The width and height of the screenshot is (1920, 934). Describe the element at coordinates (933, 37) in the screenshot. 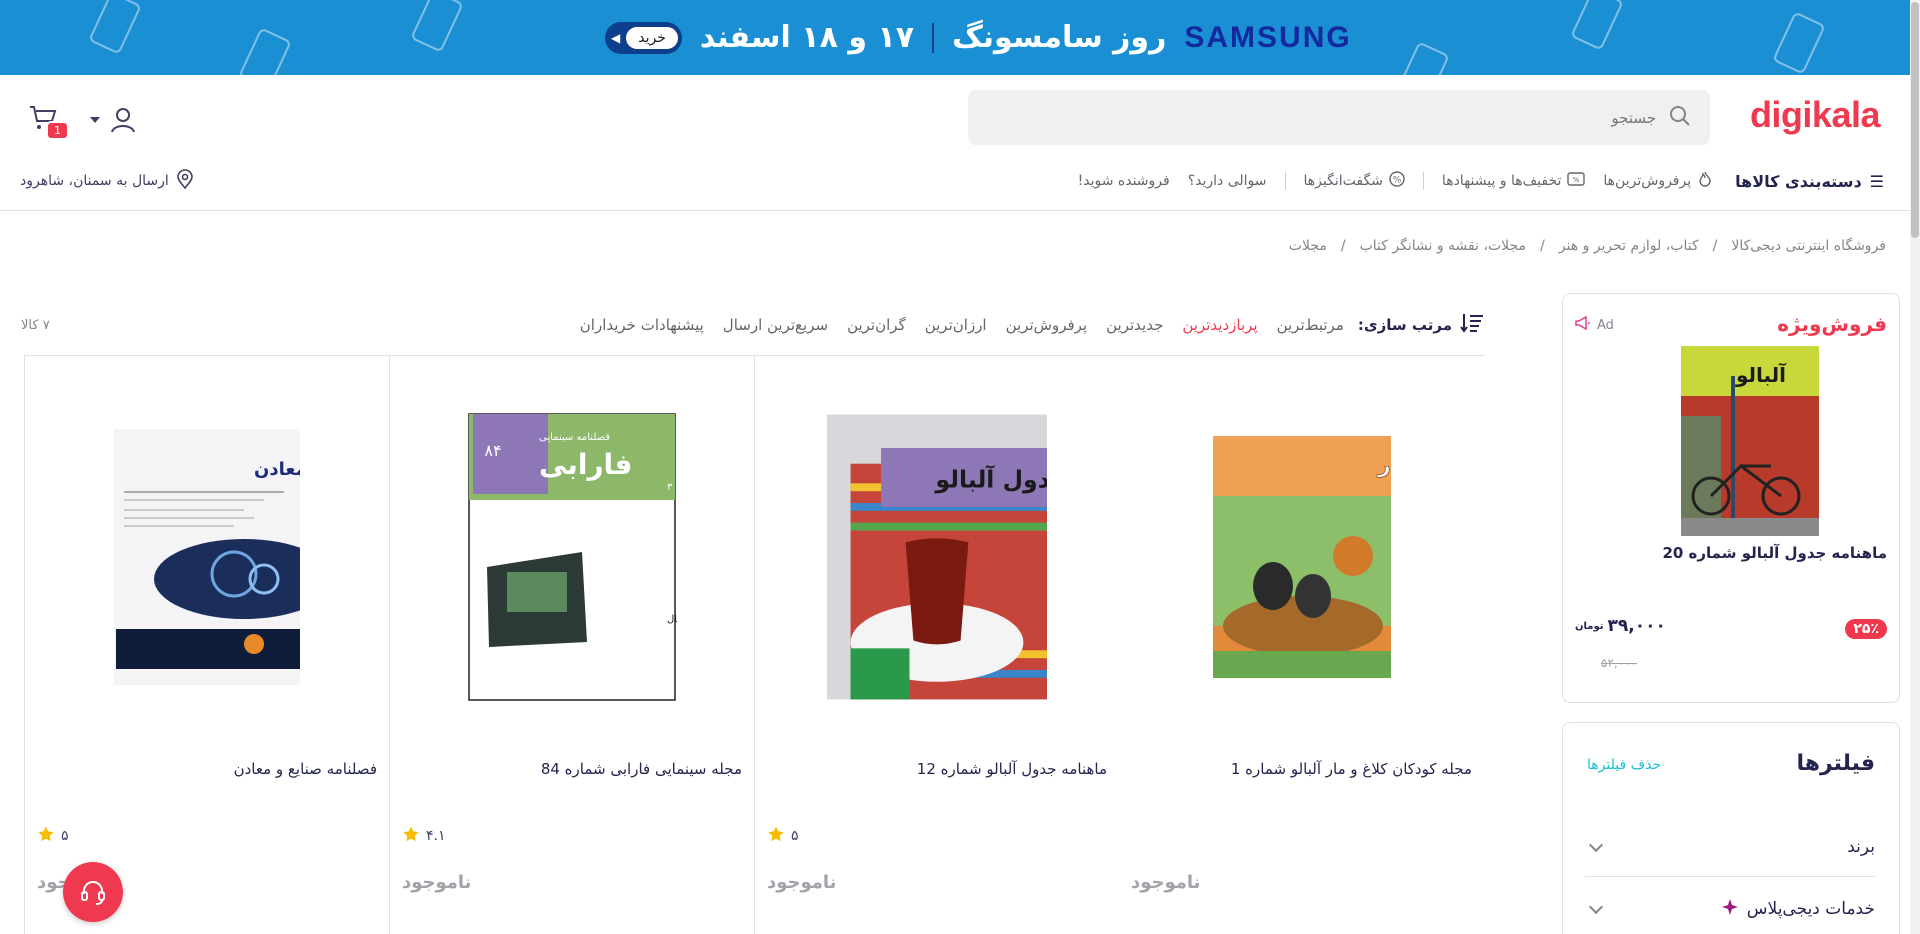

I see `banner-divider` at that location.